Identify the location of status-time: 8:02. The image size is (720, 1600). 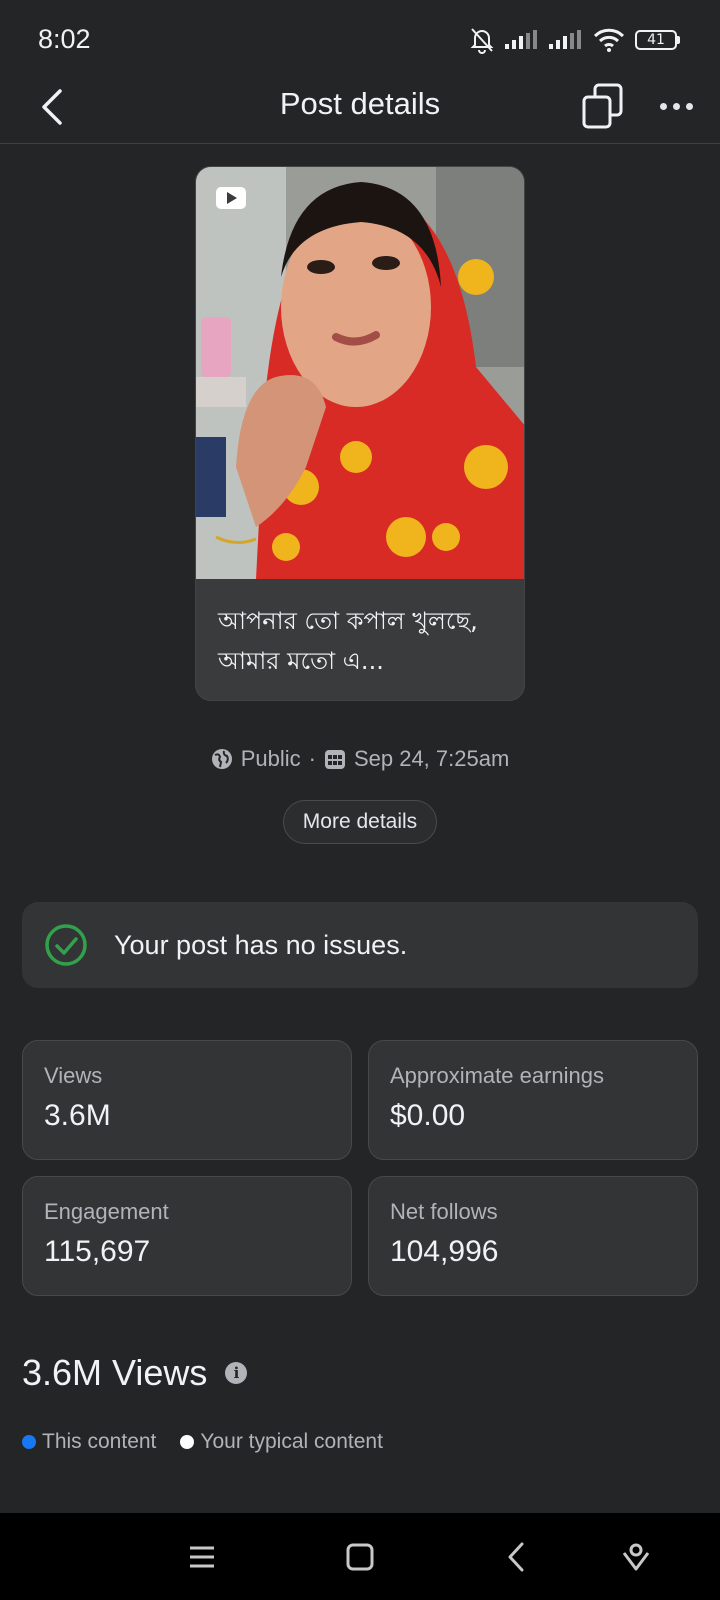
(64, 39).